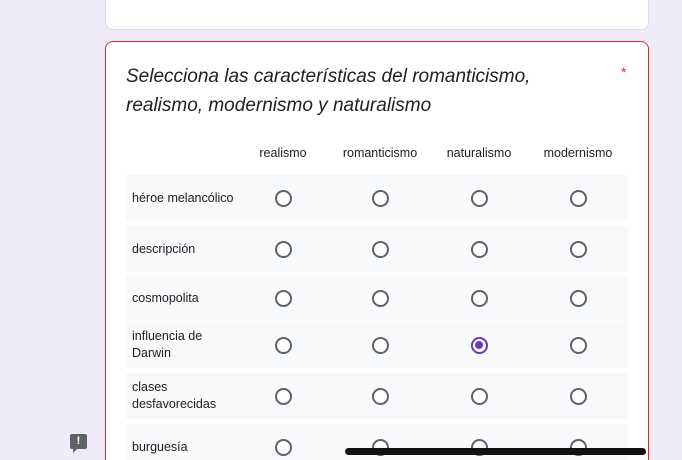 The height and width of the screenshot is (460, 682). I want to click on row-label: descripción, so click(164, 248).